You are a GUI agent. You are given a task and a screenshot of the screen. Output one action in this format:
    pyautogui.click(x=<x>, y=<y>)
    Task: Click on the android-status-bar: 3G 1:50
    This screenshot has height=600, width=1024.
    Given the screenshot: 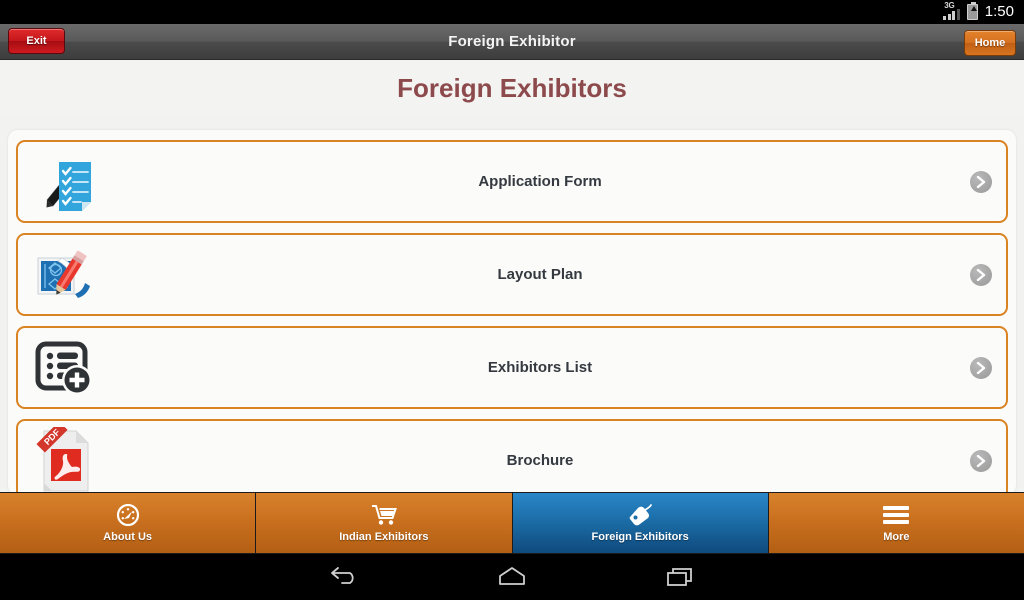 What is the action you would take?
    pyautogui.click(x=512, y=12)
    